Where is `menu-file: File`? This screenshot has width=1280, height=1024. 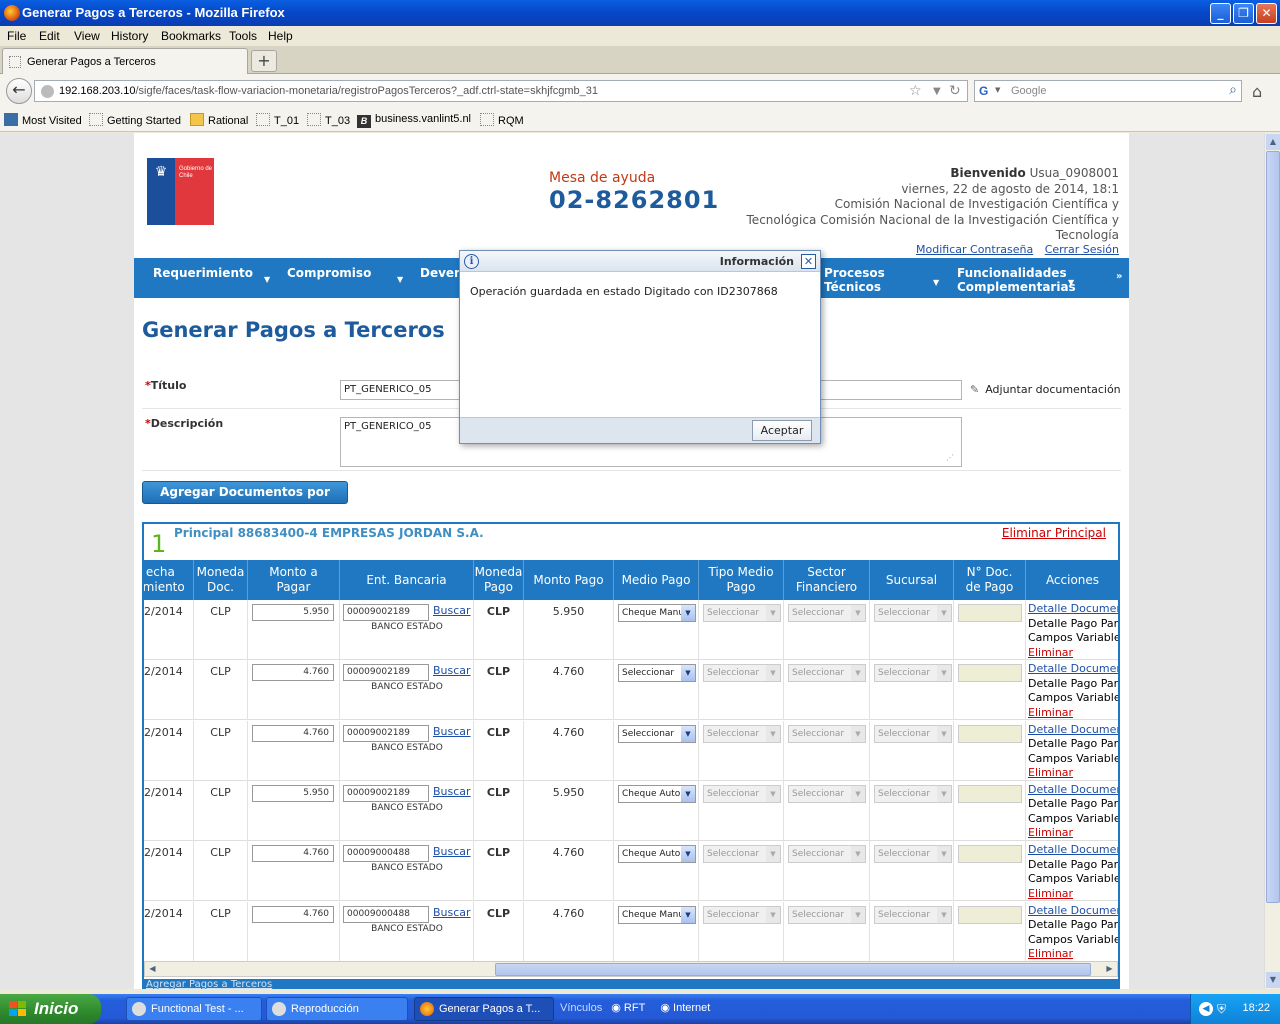
menu-file: File is located at coordinates (16, 36).